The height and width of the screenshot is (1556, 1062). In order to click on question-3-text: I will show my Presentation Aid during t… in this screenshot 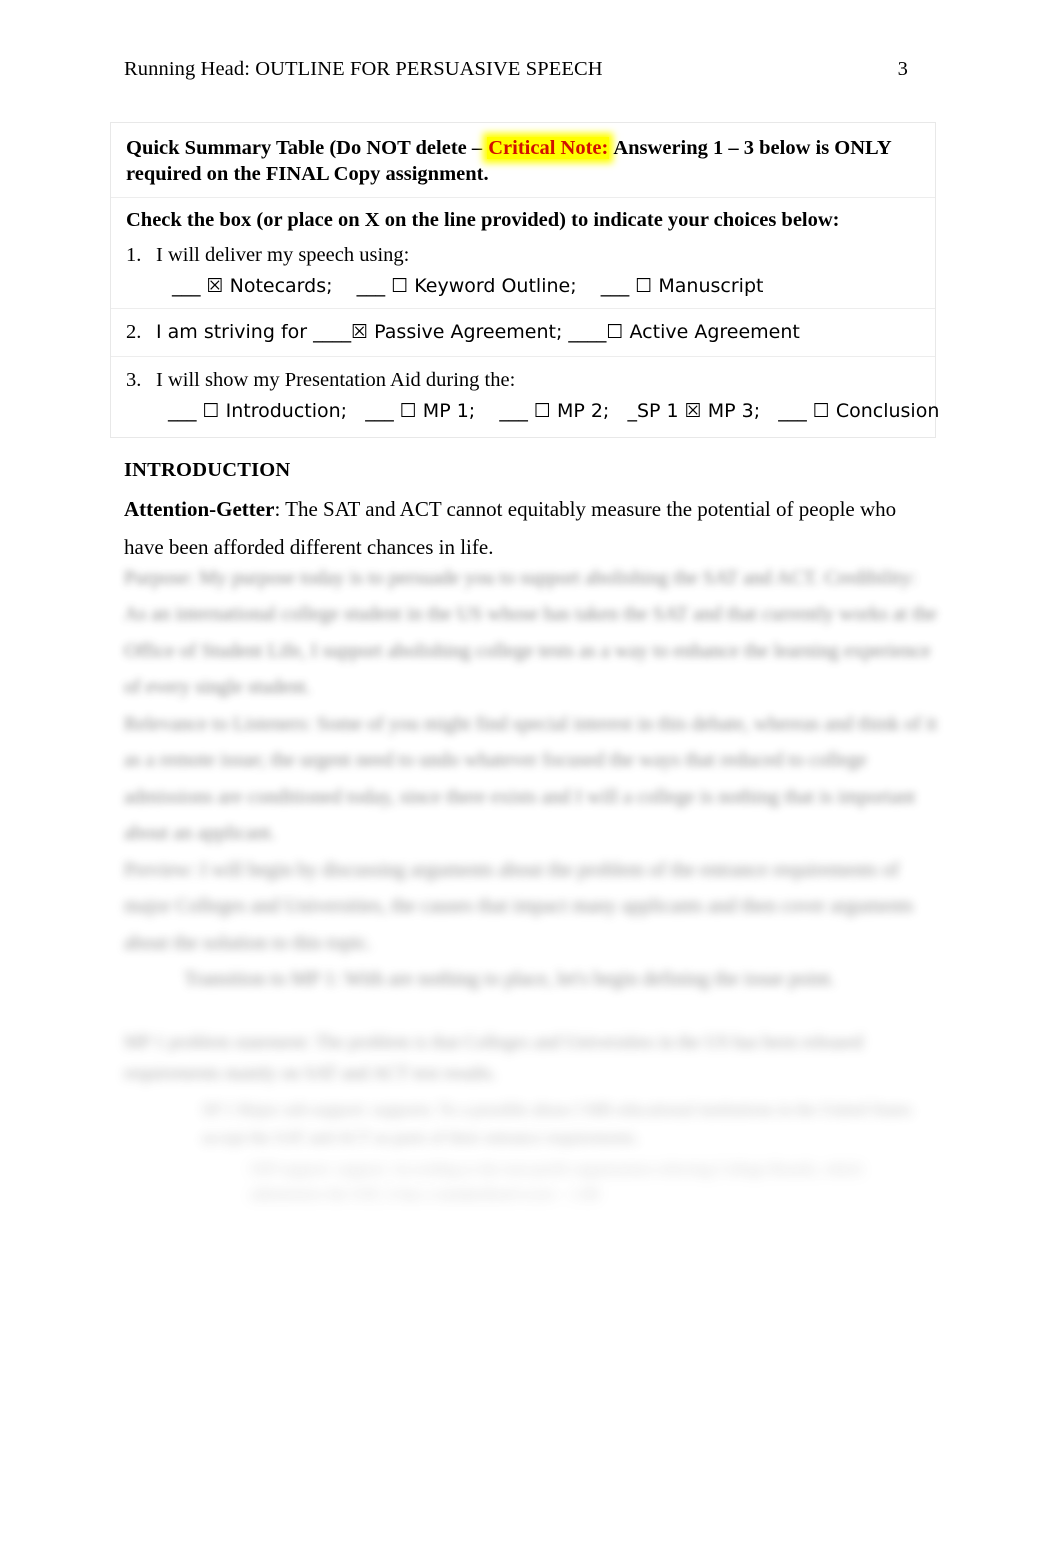, I will do `click(336, 380)`.